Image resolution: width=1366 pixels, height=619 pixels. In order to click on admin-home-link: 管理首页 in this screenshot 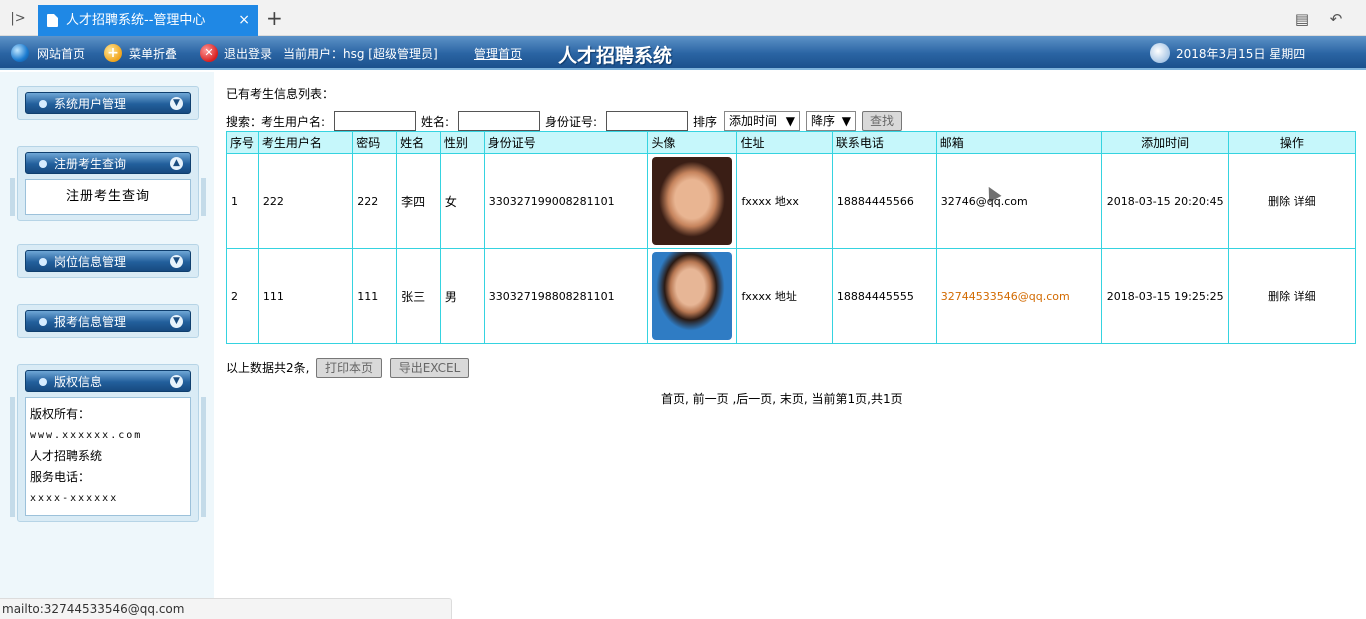, I will do `click(498, 53)`.